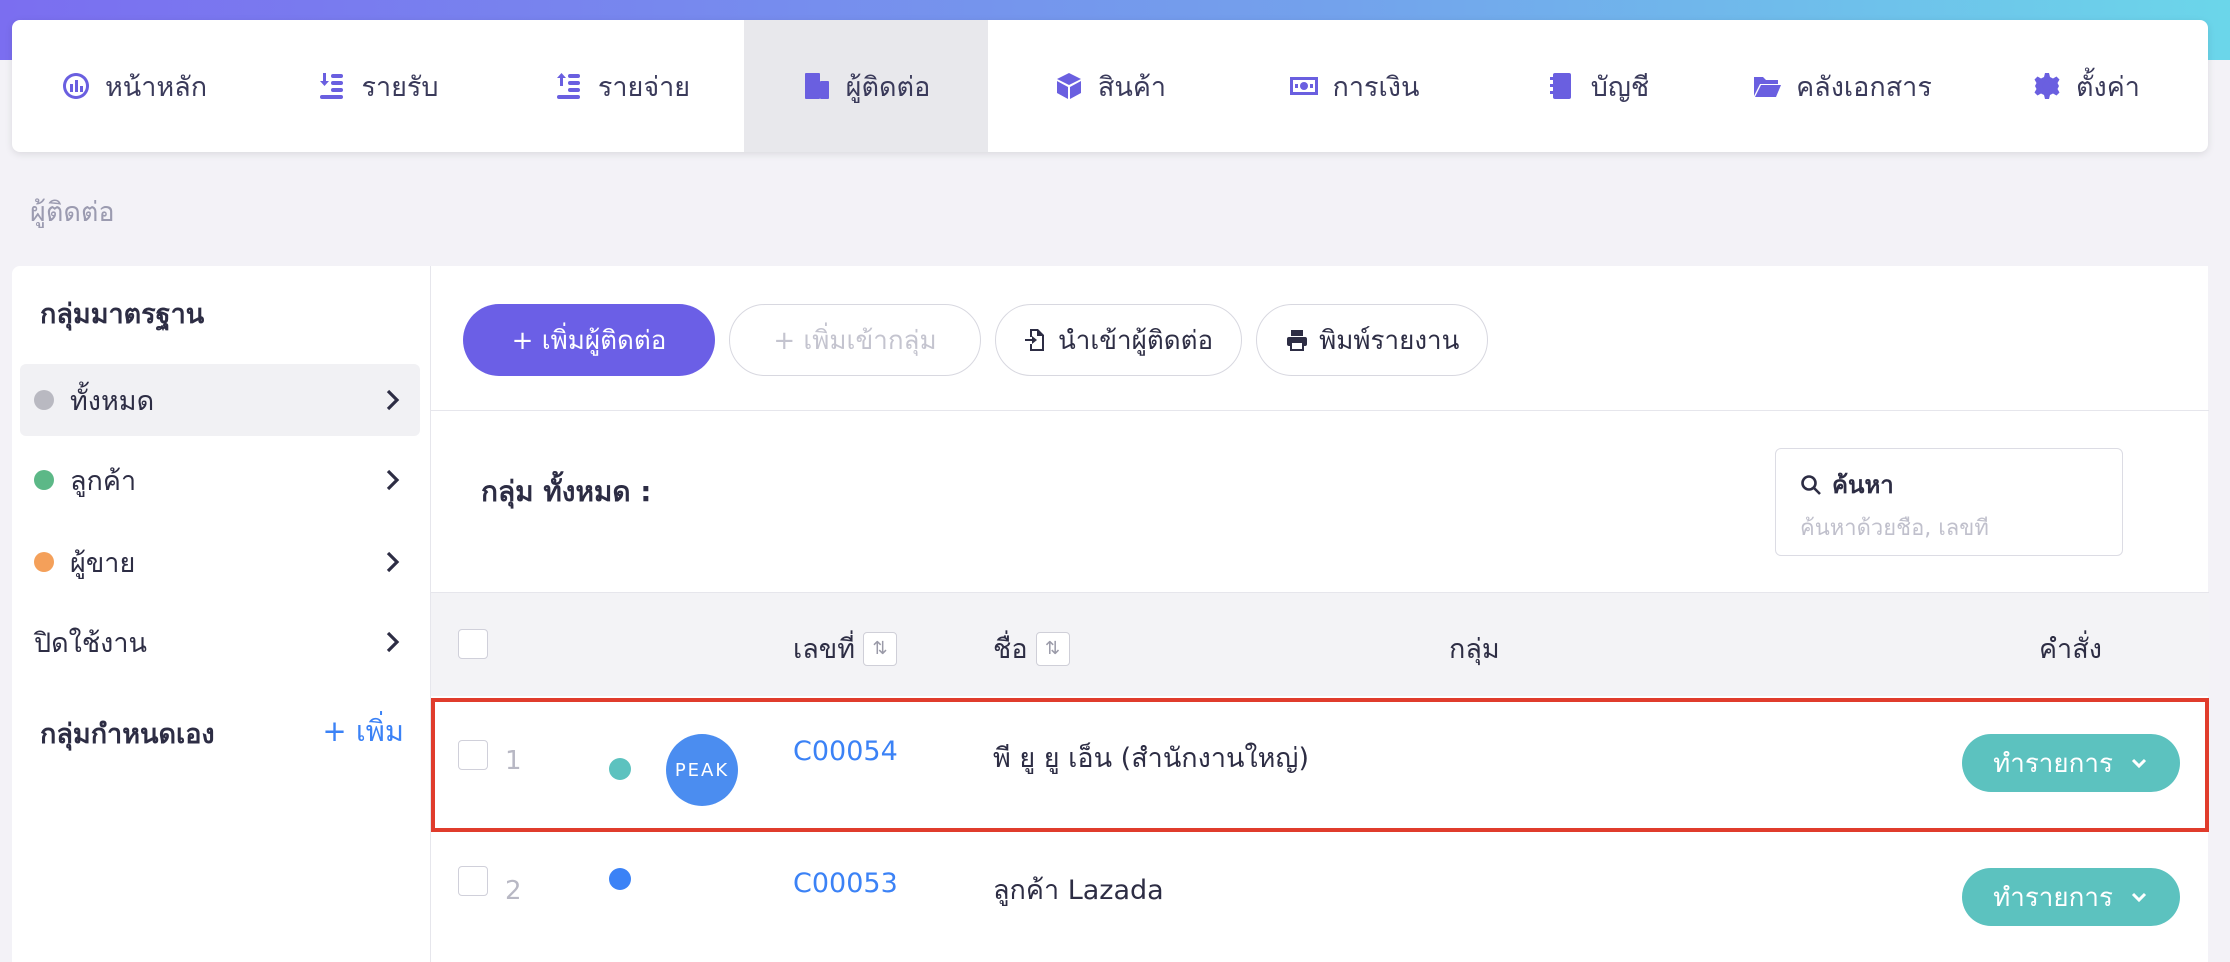 The image size is (2230, 962). Describe the element at coordinates (1864, 87) in the screenshot. I see `nav-label: คลังเอกสาร` at that location.